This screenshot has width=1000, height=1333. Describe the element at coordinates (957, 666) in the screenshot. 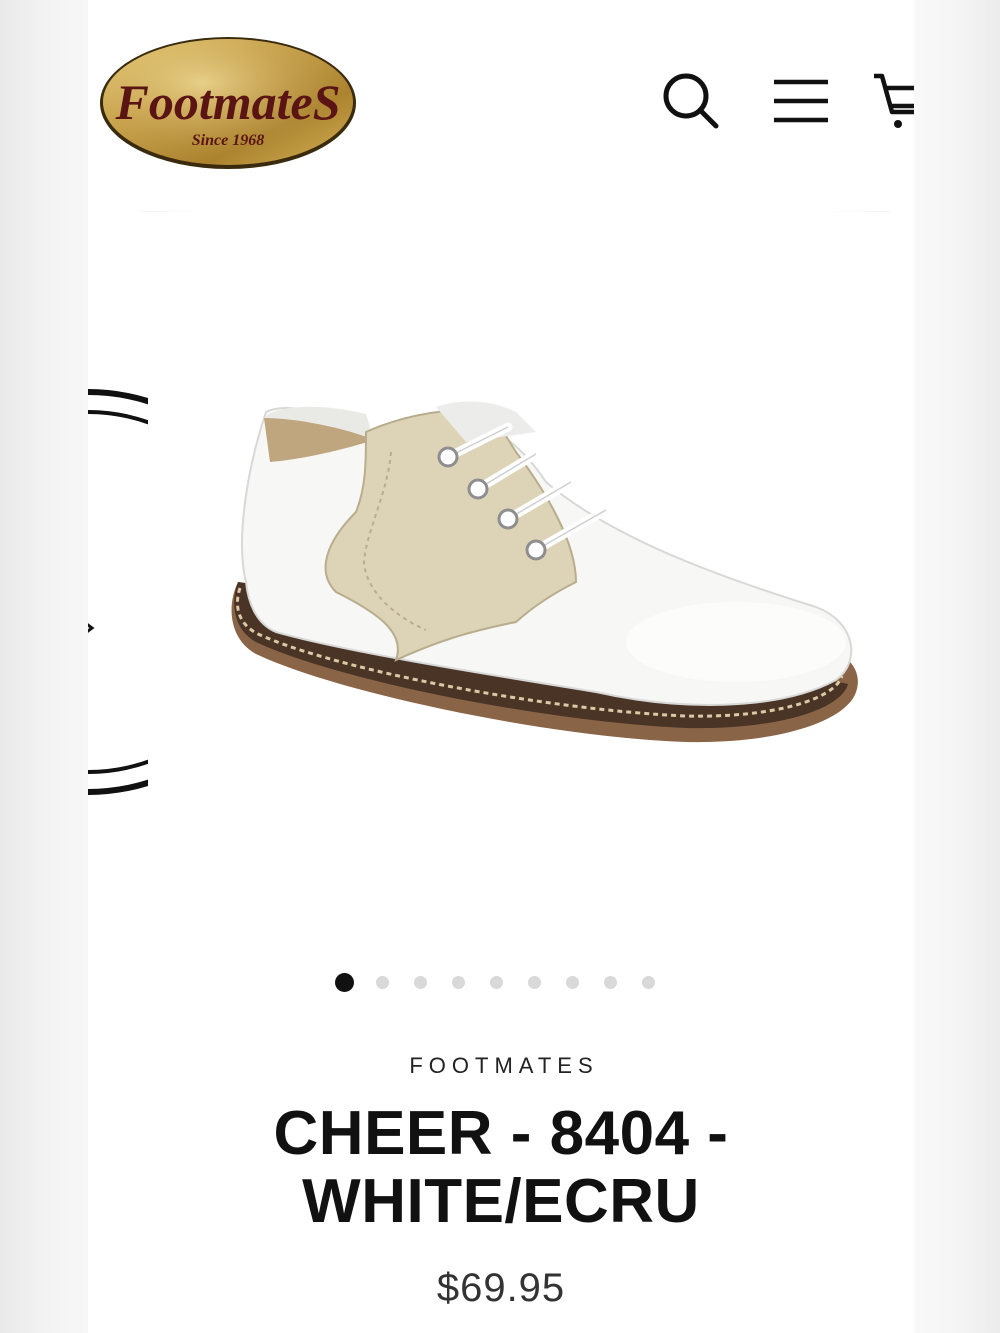

I see `right-background` at that location.